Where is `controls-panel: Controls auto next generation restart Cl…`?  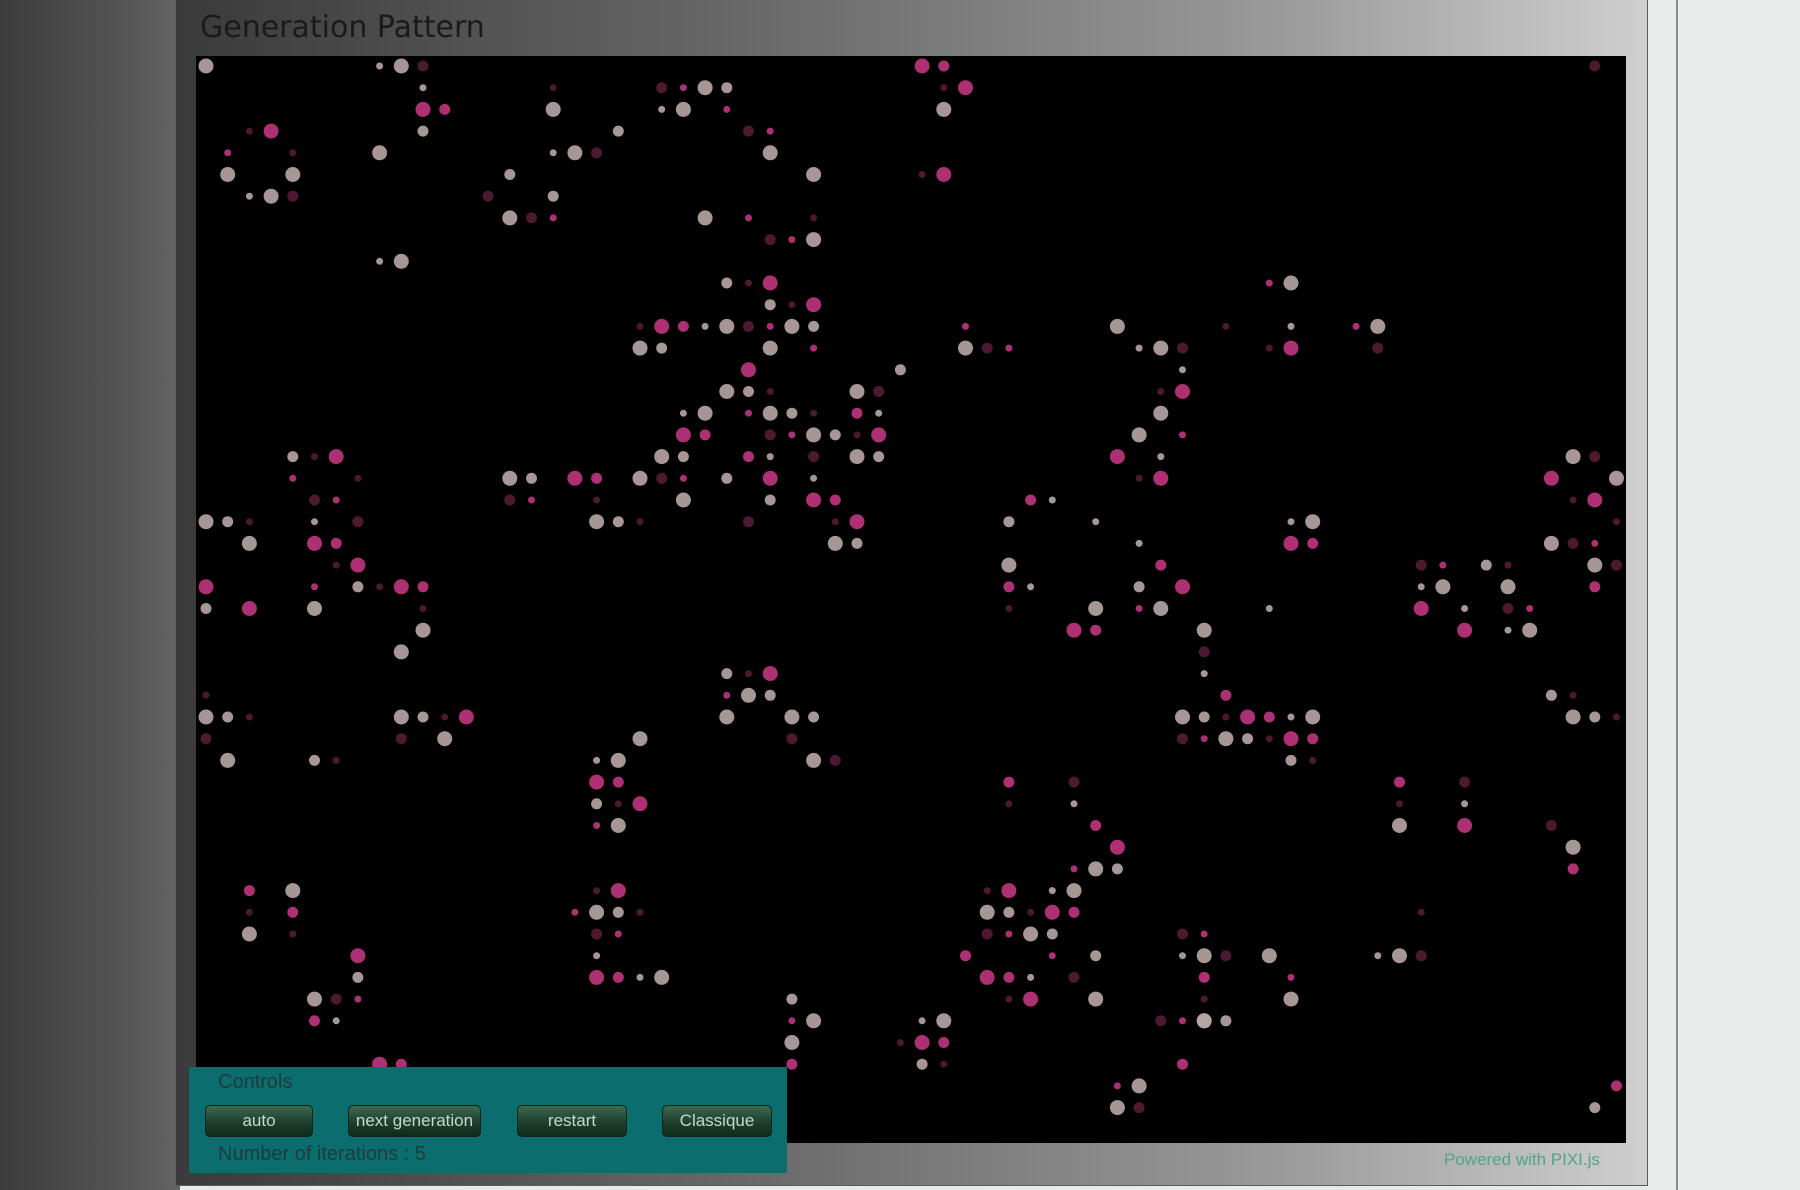
controls-panel: Controls auto next generation restart Cl… is located at coordinates (488, 1120).